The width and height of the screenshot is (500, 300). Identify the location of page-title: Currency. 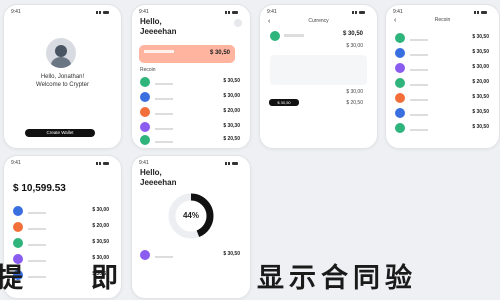
(318, 21).